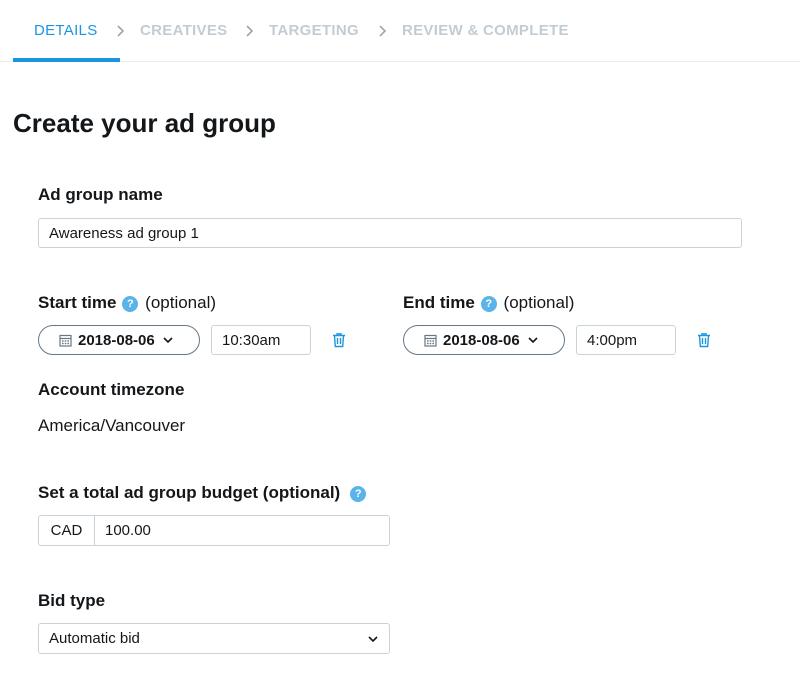 The height and width of the screenshot is (690, 800). What do you see at coordinates (189, 492) in the screenshot?
I see `budget-label-text: Set a total ad group budget (optional)` at bounding box center [189, 492].